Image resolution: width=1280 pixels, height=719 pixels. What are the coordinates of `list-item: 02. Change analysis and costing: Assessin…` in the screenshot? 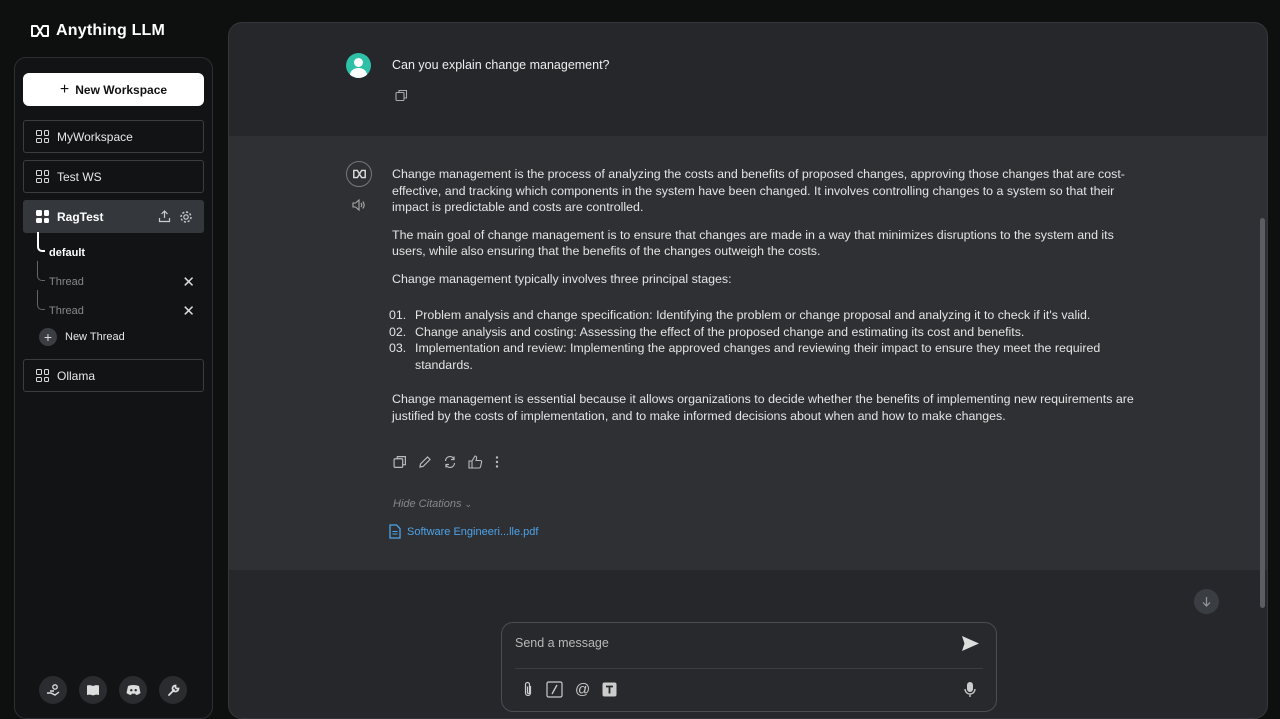 It's located at (766, 332).